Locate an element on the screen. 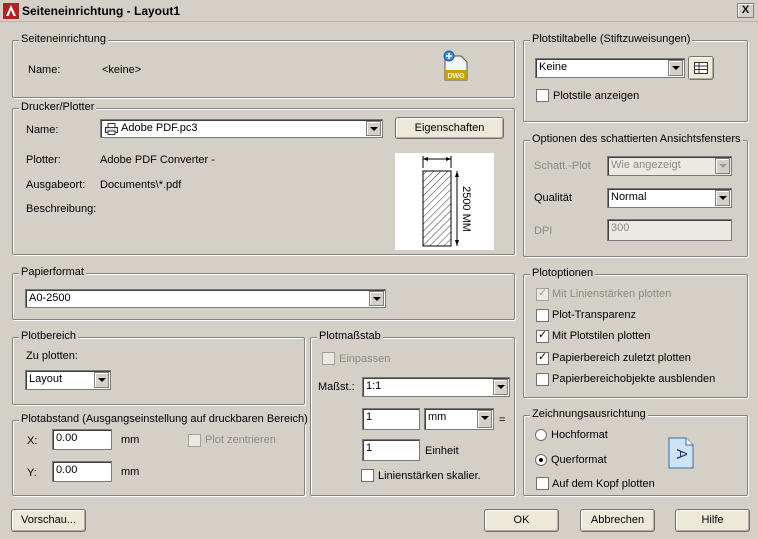 This screenshot has height=539, width=758. offset-x-value: 0.00 is located at coordinates (67, 438).